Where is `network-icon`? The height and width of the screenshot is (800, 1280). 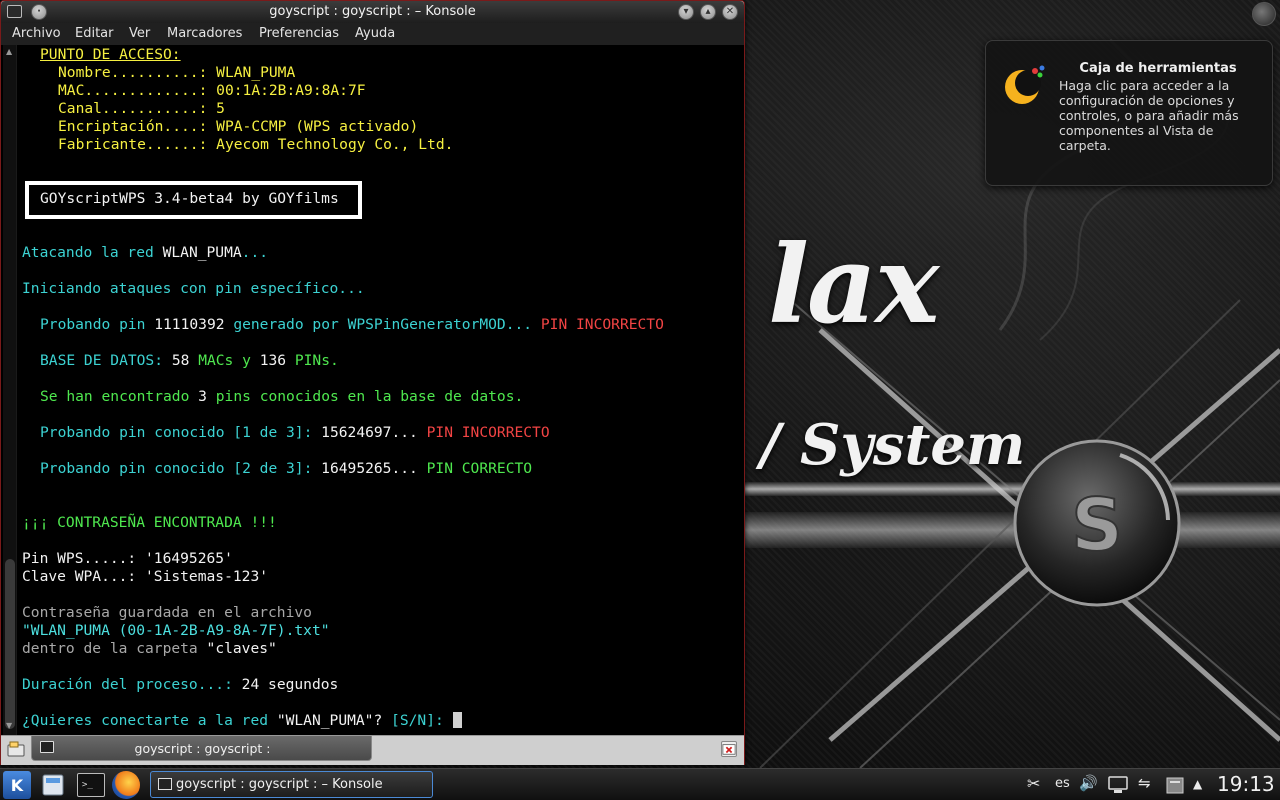 network-icon is located at coordinates (1118, 785).